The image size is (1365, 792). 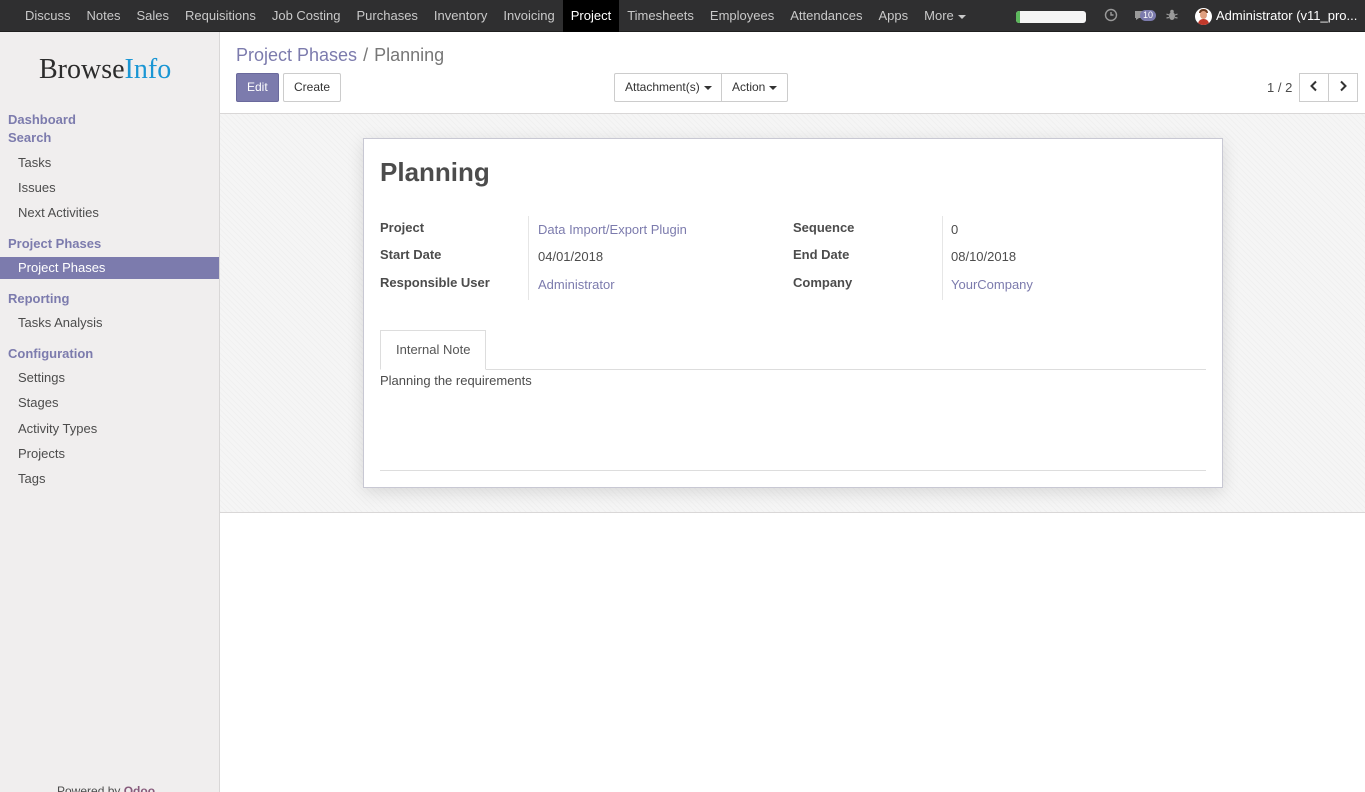 I want to click on sidebar-item-activity-types: Activity Types, so click(x=109, y=429).